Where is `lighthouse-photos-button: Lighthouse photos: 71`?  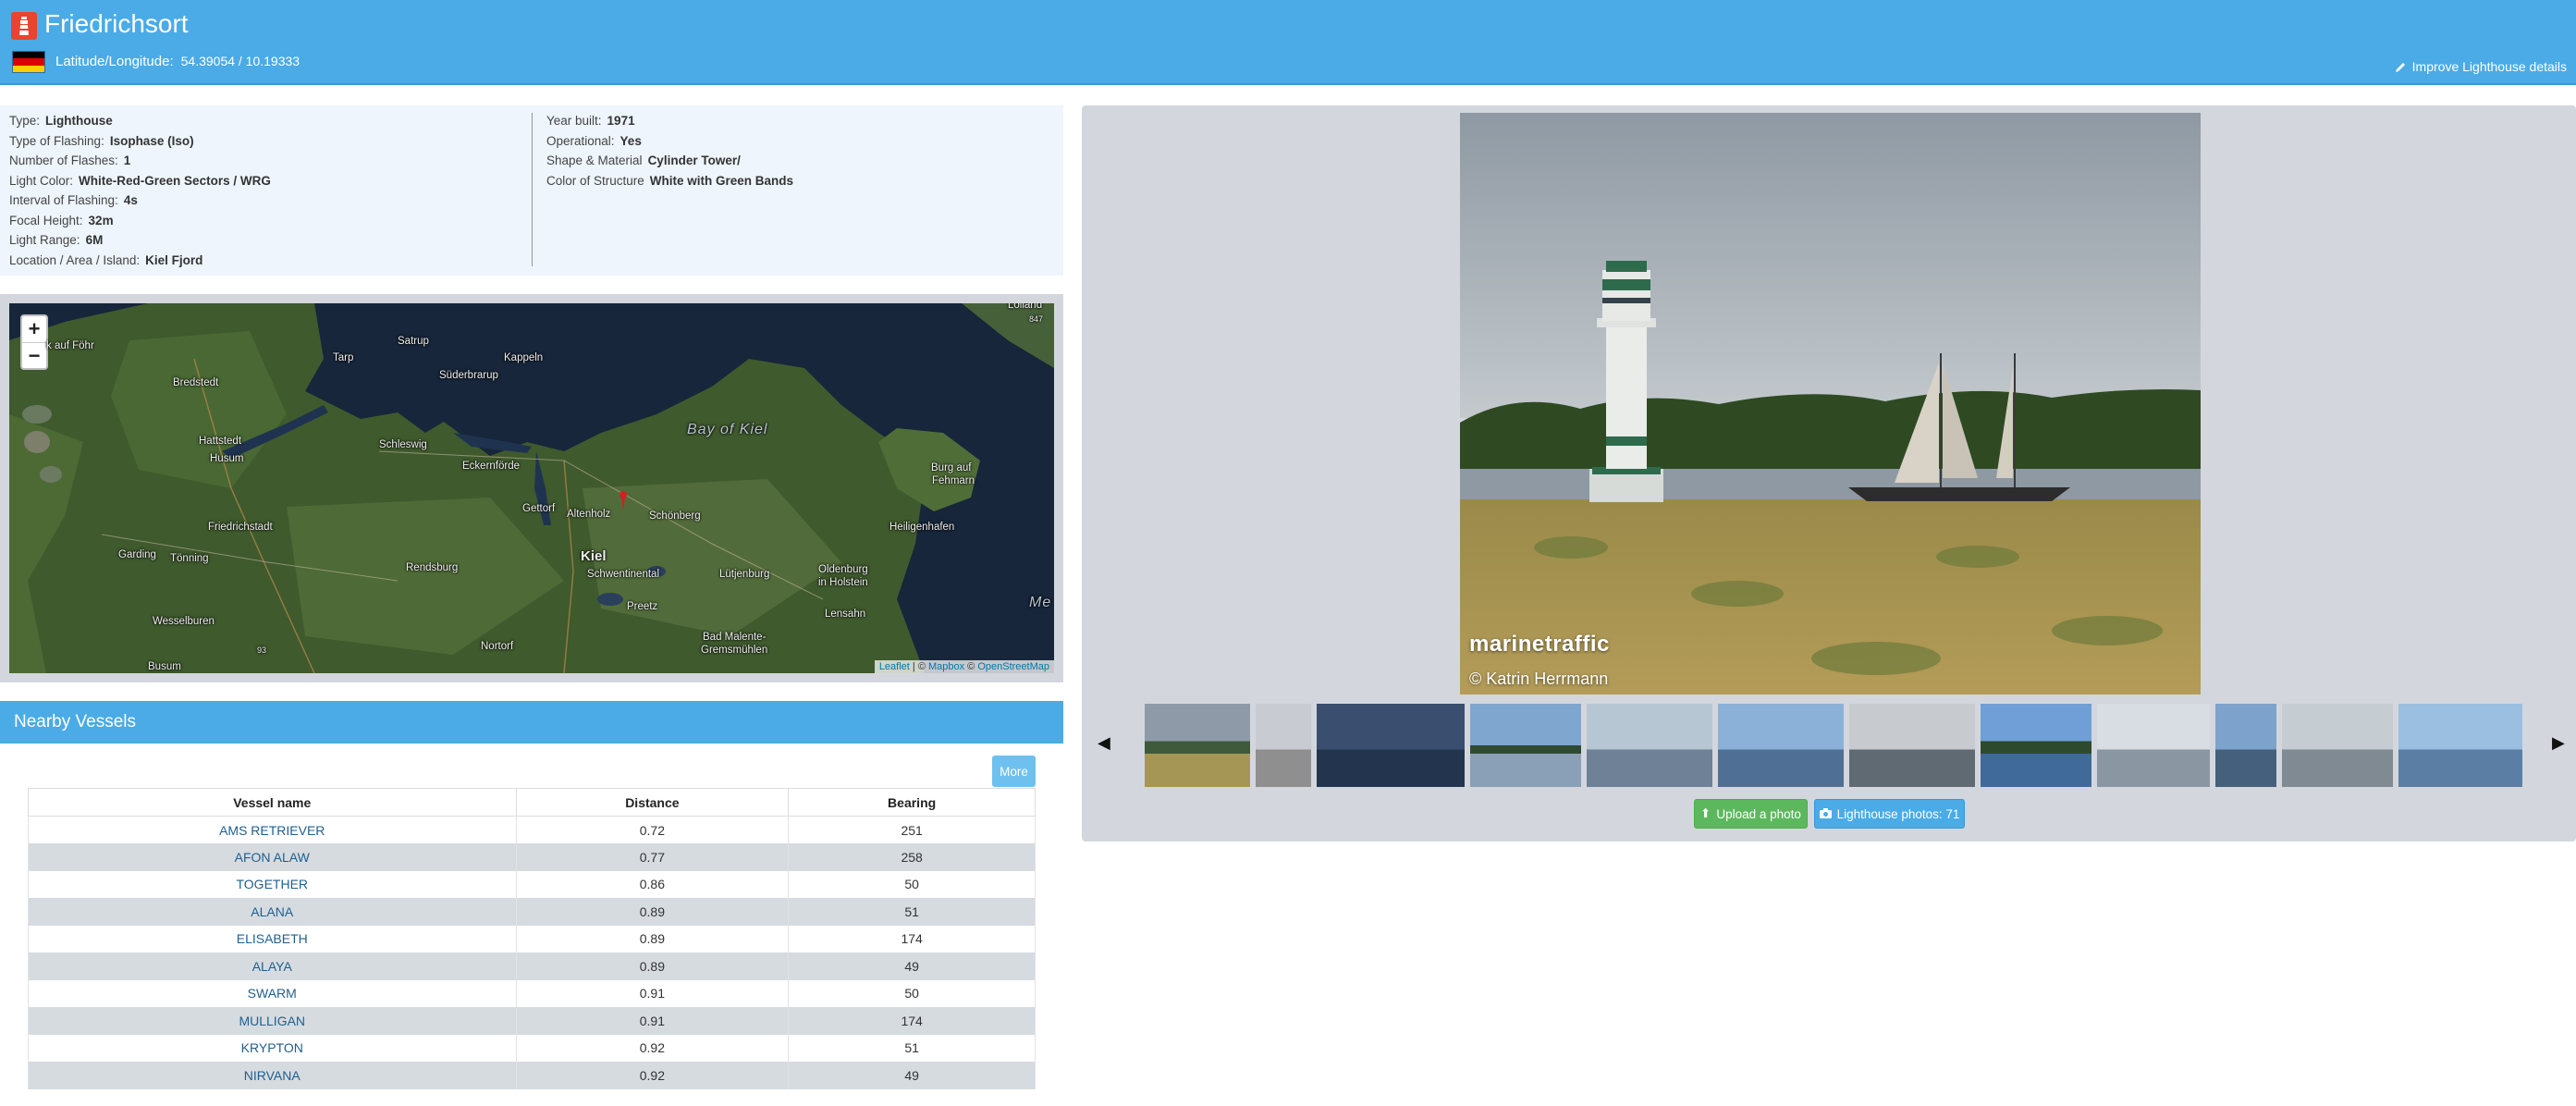
lighthouse-photos-button: Lighthouse photos: 71 is located at coordinates (1889, 814).